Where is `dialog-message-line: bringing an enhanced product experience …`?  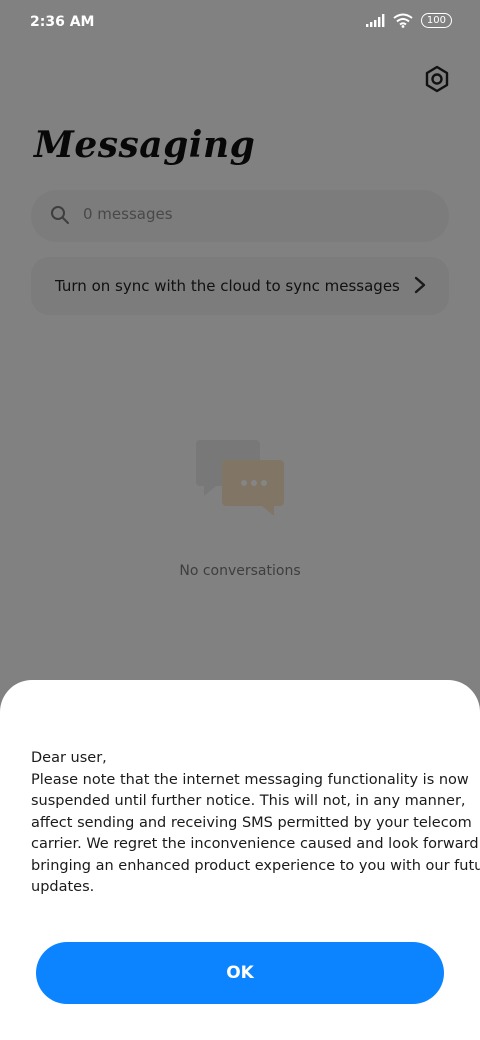
dialog-message-line: bringing an enhanced product experience … is located at coordinates (255, 865).